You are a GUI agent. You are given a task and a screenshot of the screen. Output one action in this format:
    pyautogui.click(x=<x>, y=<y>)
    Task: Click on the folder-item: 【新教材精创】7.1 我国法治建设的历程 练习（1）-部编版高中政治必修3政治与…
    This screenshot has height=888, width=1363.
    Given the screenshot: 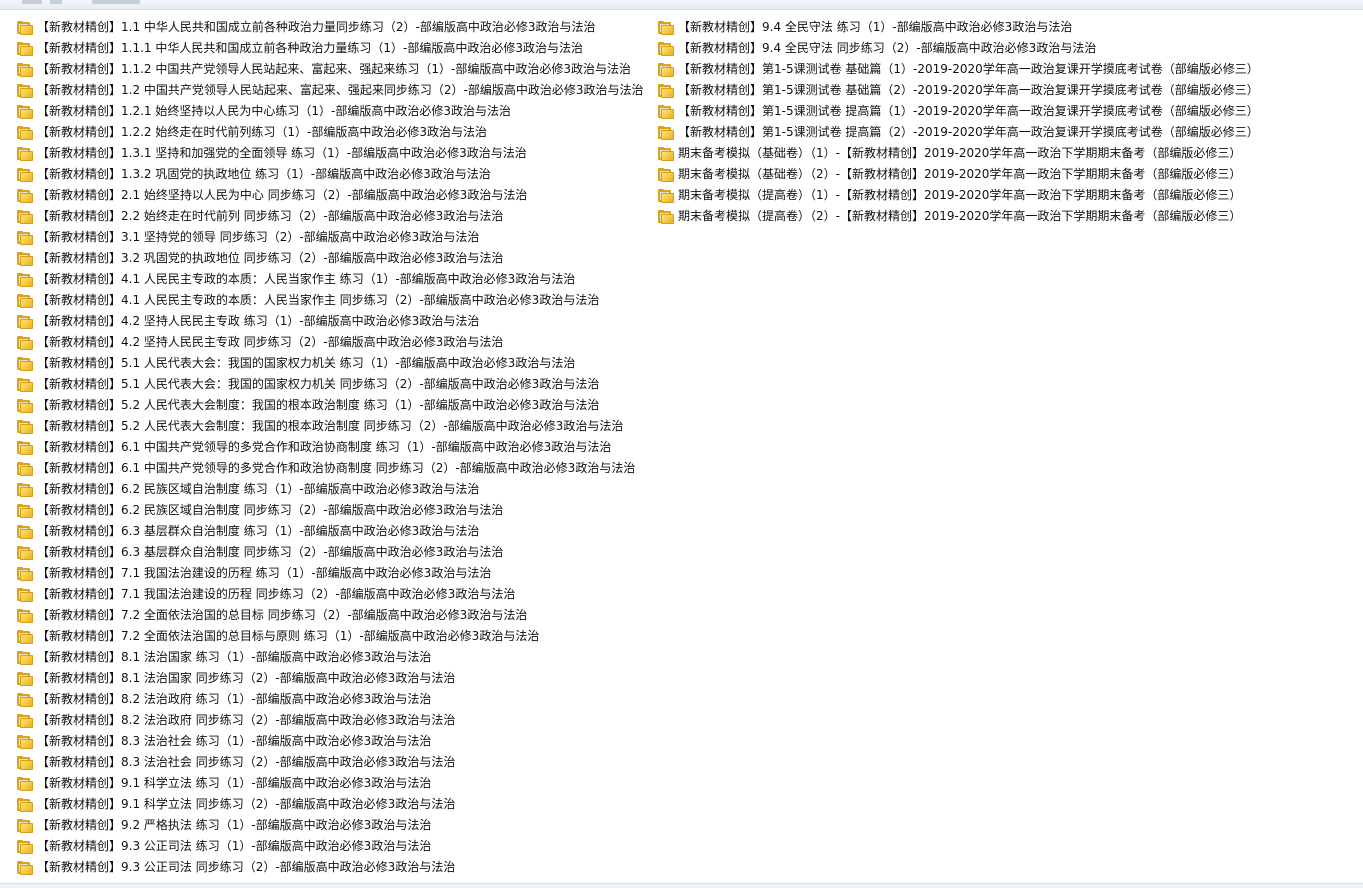 What is the action you would take?
    pyautogui.click(x=332, y=573)
    